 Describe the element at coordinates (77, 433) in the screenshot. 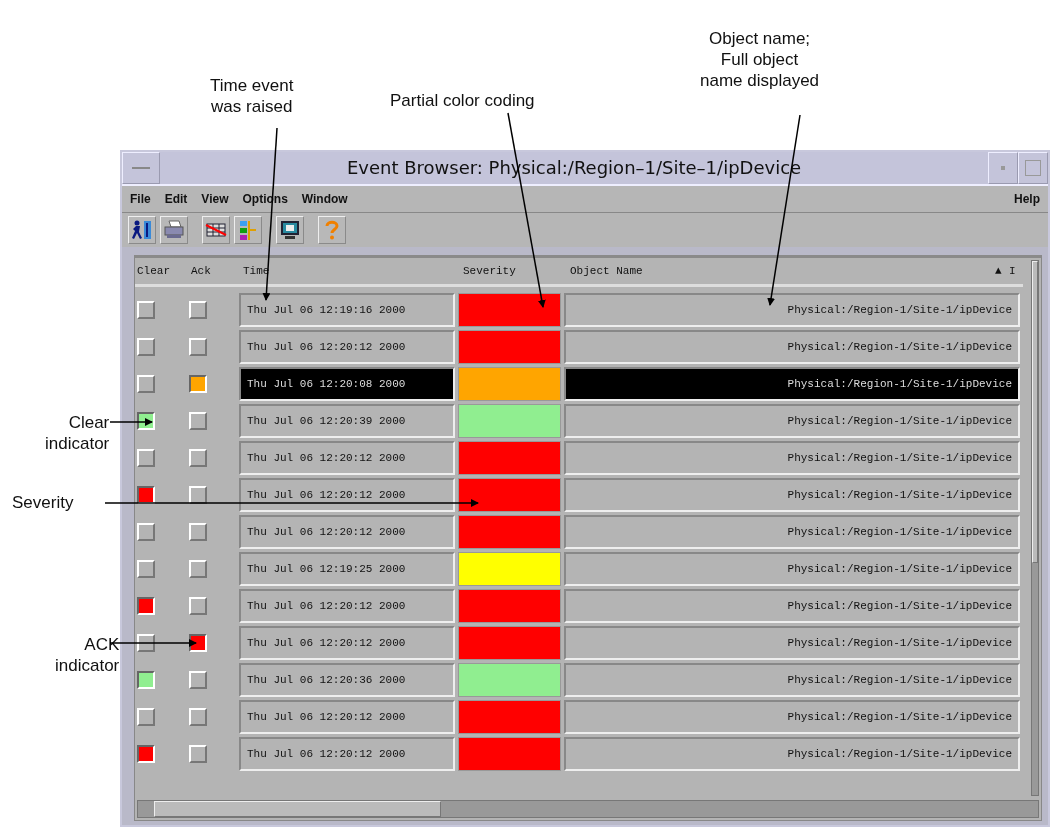

I see `callout-label: Clear indicator` at that location.